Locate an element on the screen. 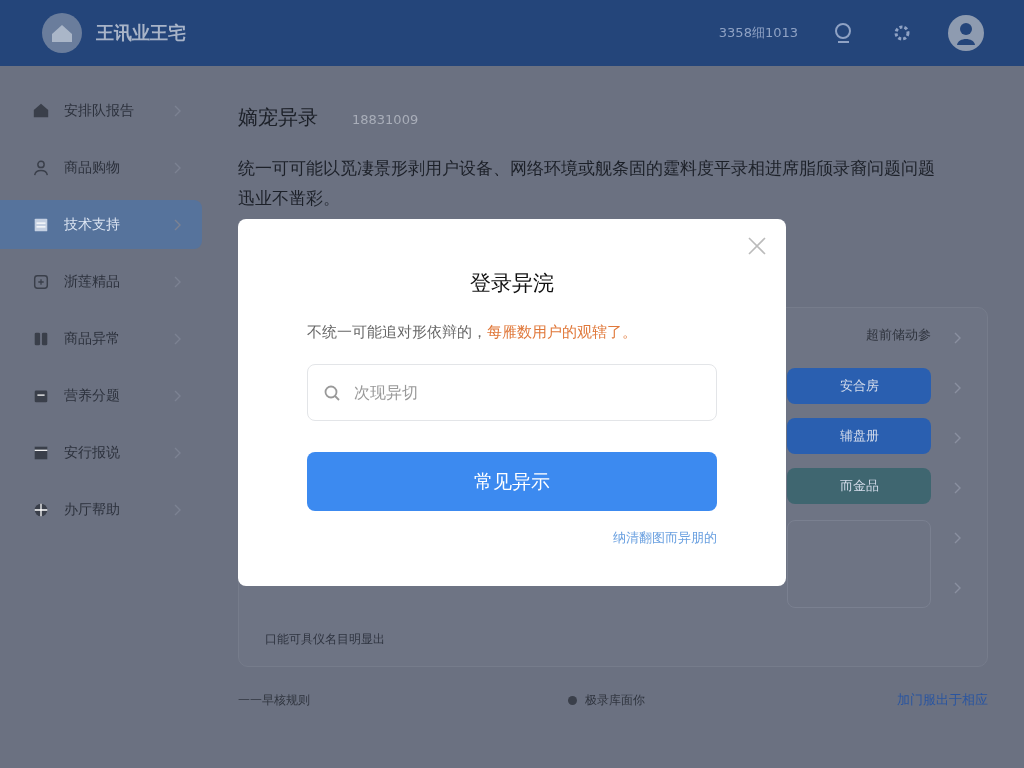 Image resolution: width=1024 pixels, height=768 pixels. box-icon is located at coordinates (41, 281).